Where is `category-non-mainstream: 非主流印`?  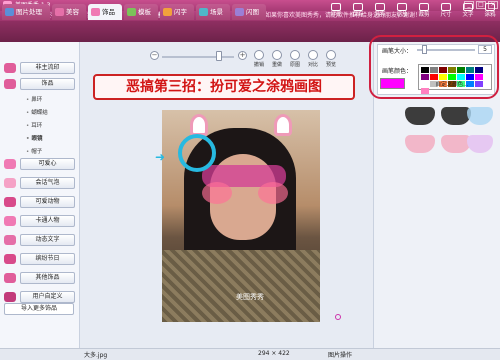 category-non-mainstream: 非主流印 is located at coordinates (40, 68).